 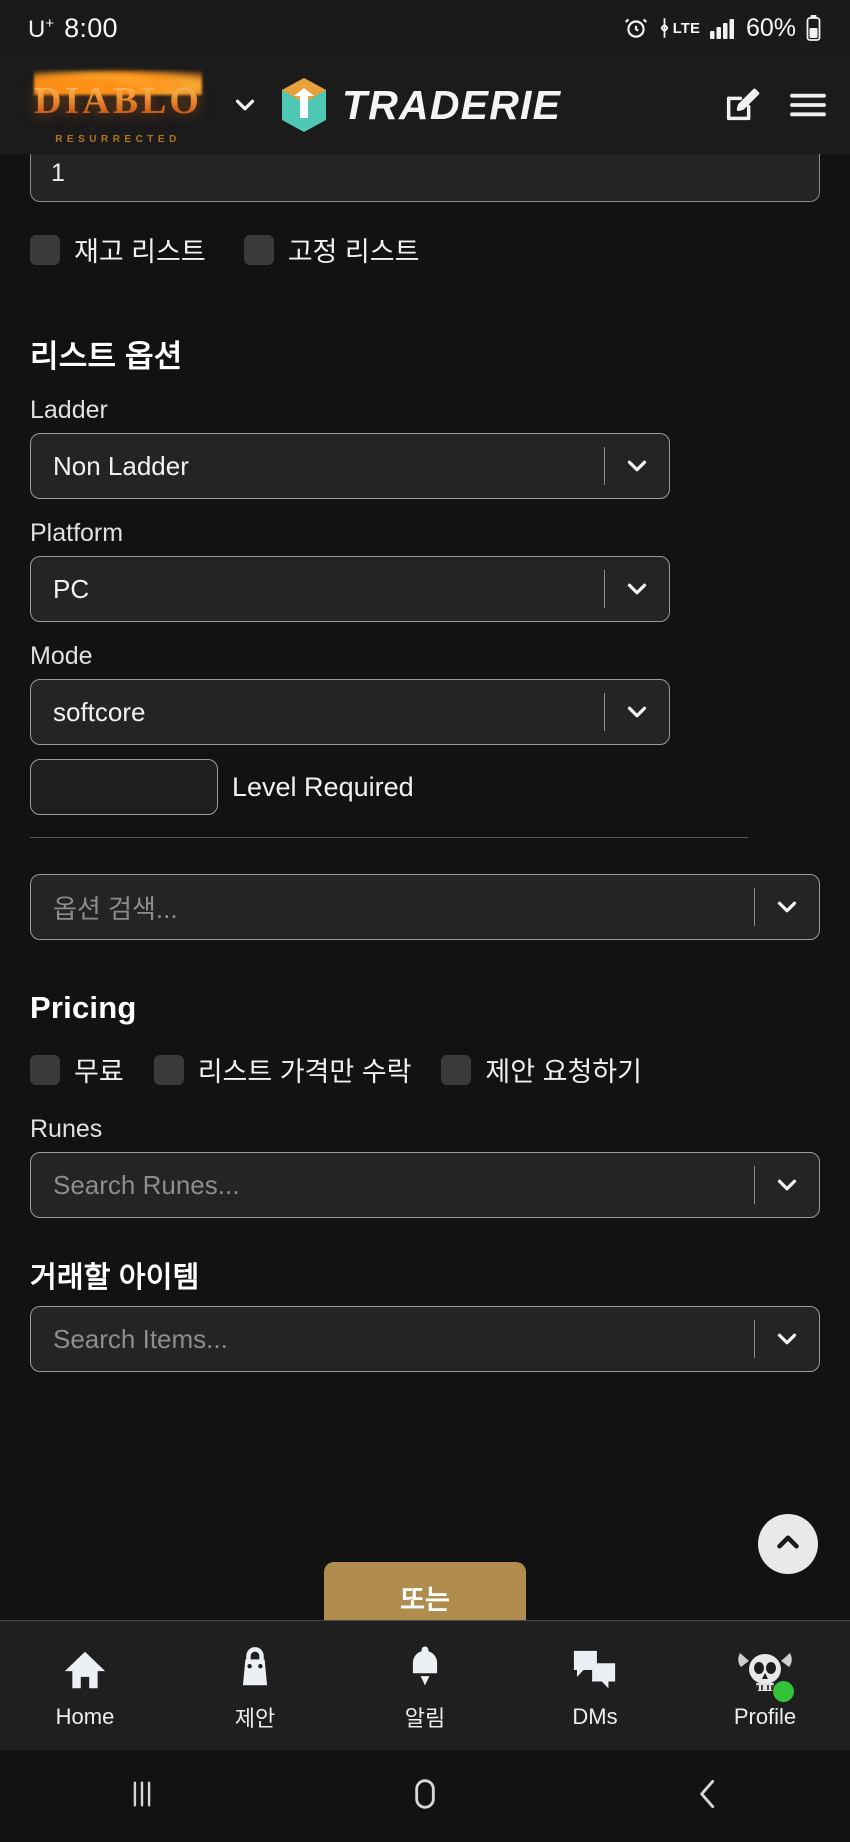 I want to click on list-price-only-label: 리스트 가격만 수락, so click(x=304, y=1072).